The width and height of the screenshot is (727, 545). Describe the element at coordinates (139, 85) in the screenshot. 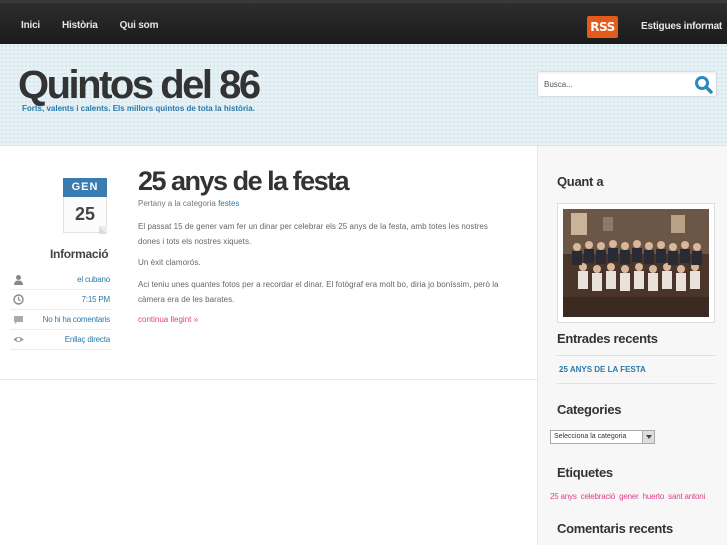

I see `site-title: Quintos del 86` at that location.